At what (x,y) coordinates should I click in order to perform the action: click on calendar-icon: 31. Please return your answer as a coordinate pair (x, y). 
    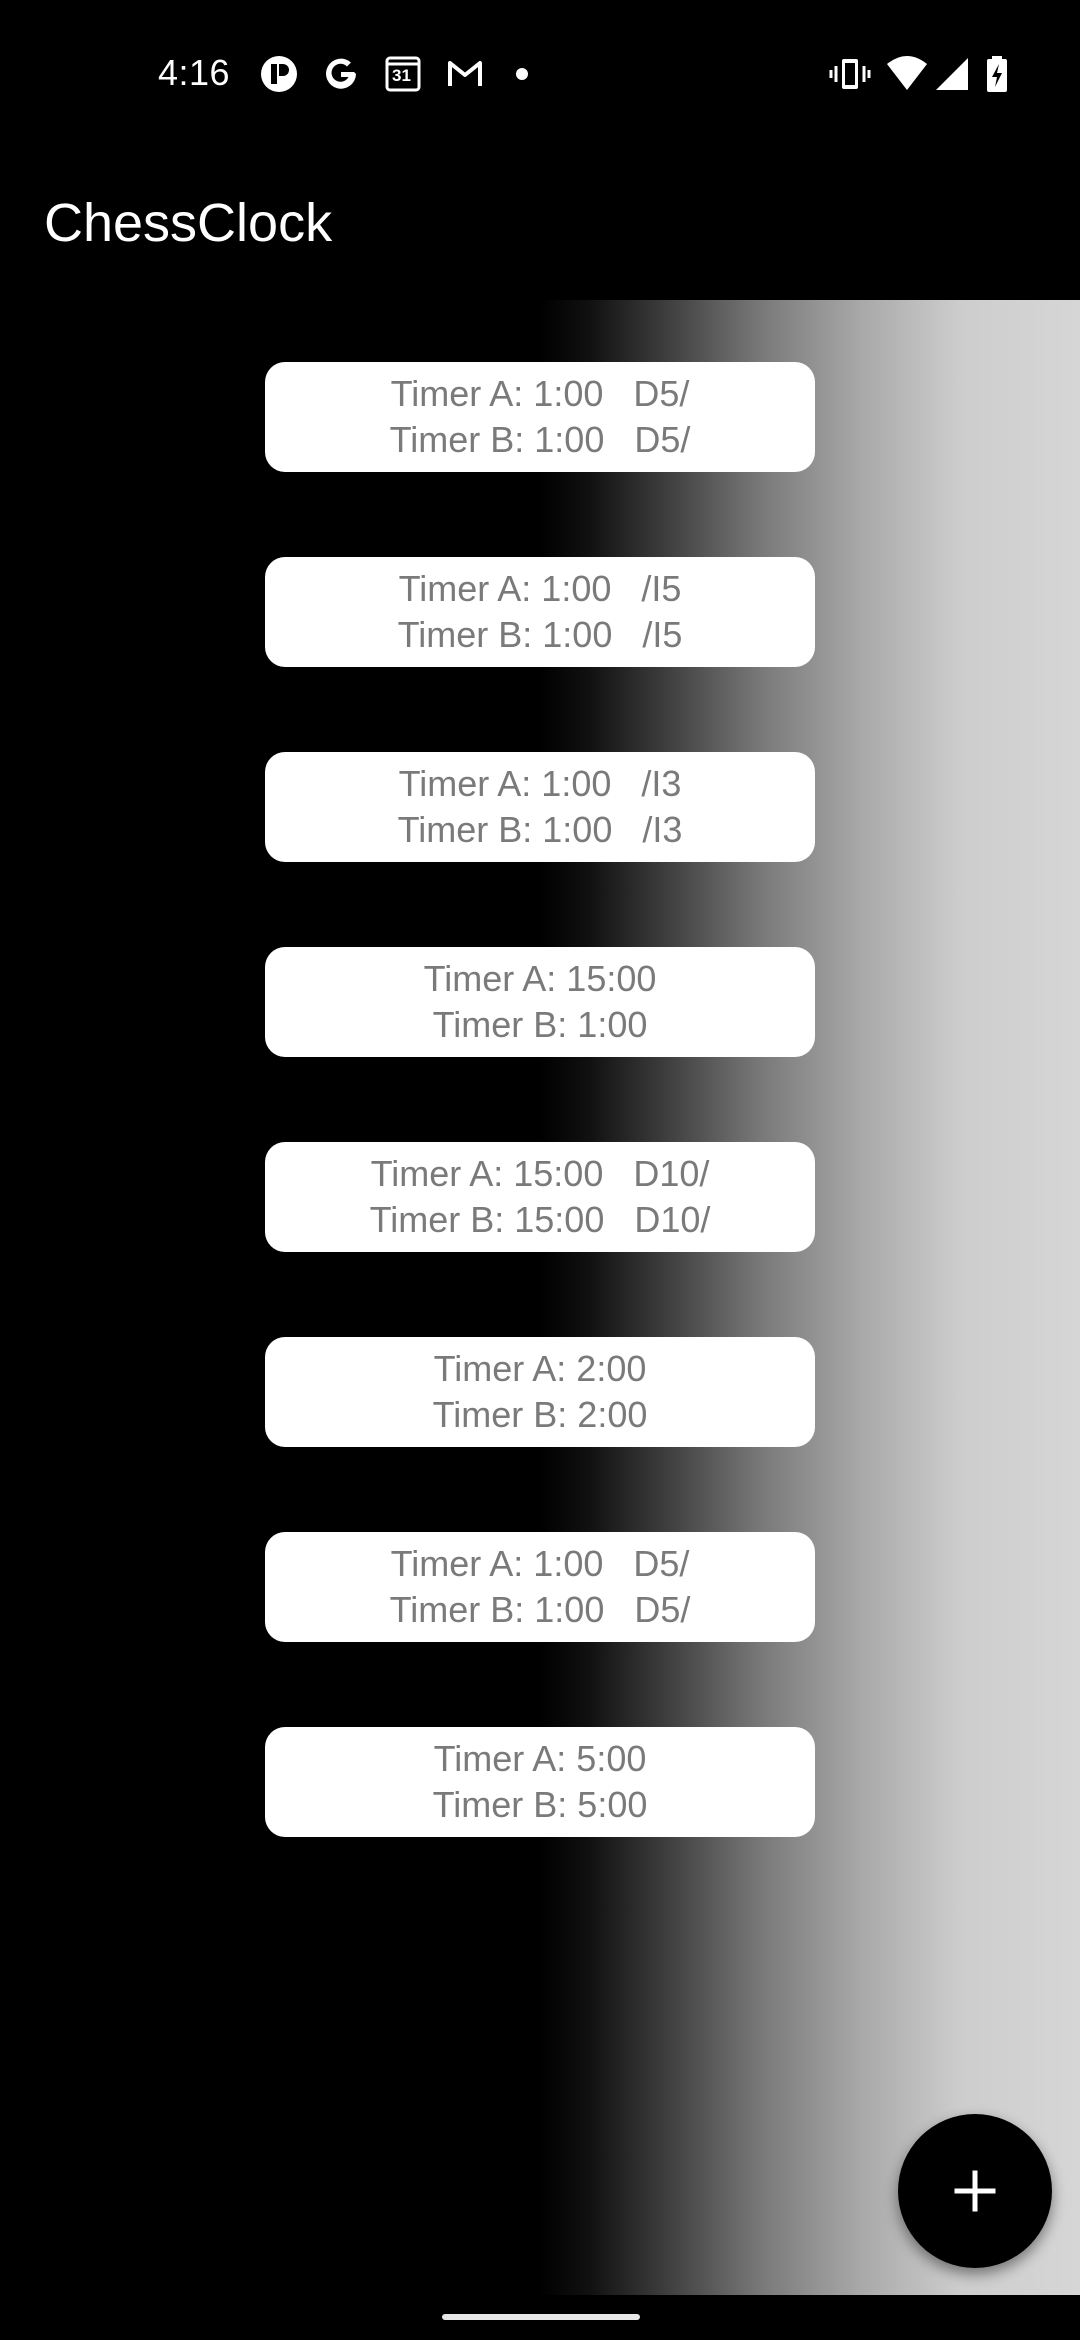
    Looking at the image, I should click on (403, 74).